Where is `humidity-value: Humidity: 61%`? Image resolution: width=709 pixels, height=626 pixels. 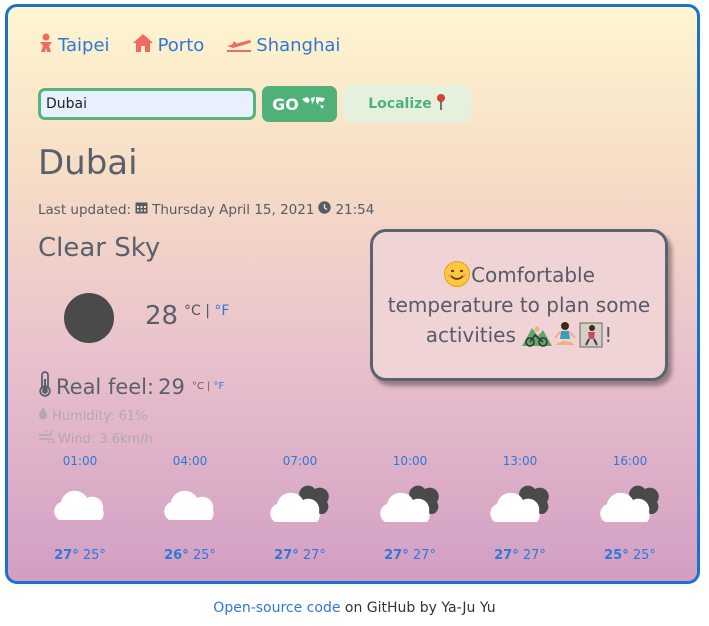
humidity-value: Humidity: 61% is located at coordinates (100, 416).